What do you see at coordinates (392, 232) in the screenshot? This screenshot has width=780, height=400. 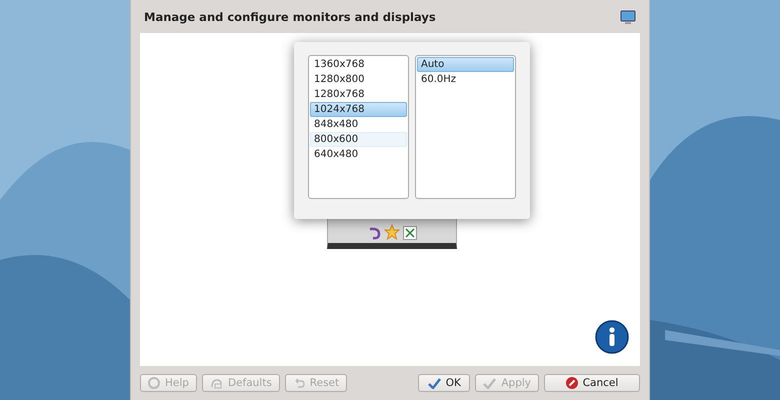 I see `star-icon` at bounding box center [392, 232].